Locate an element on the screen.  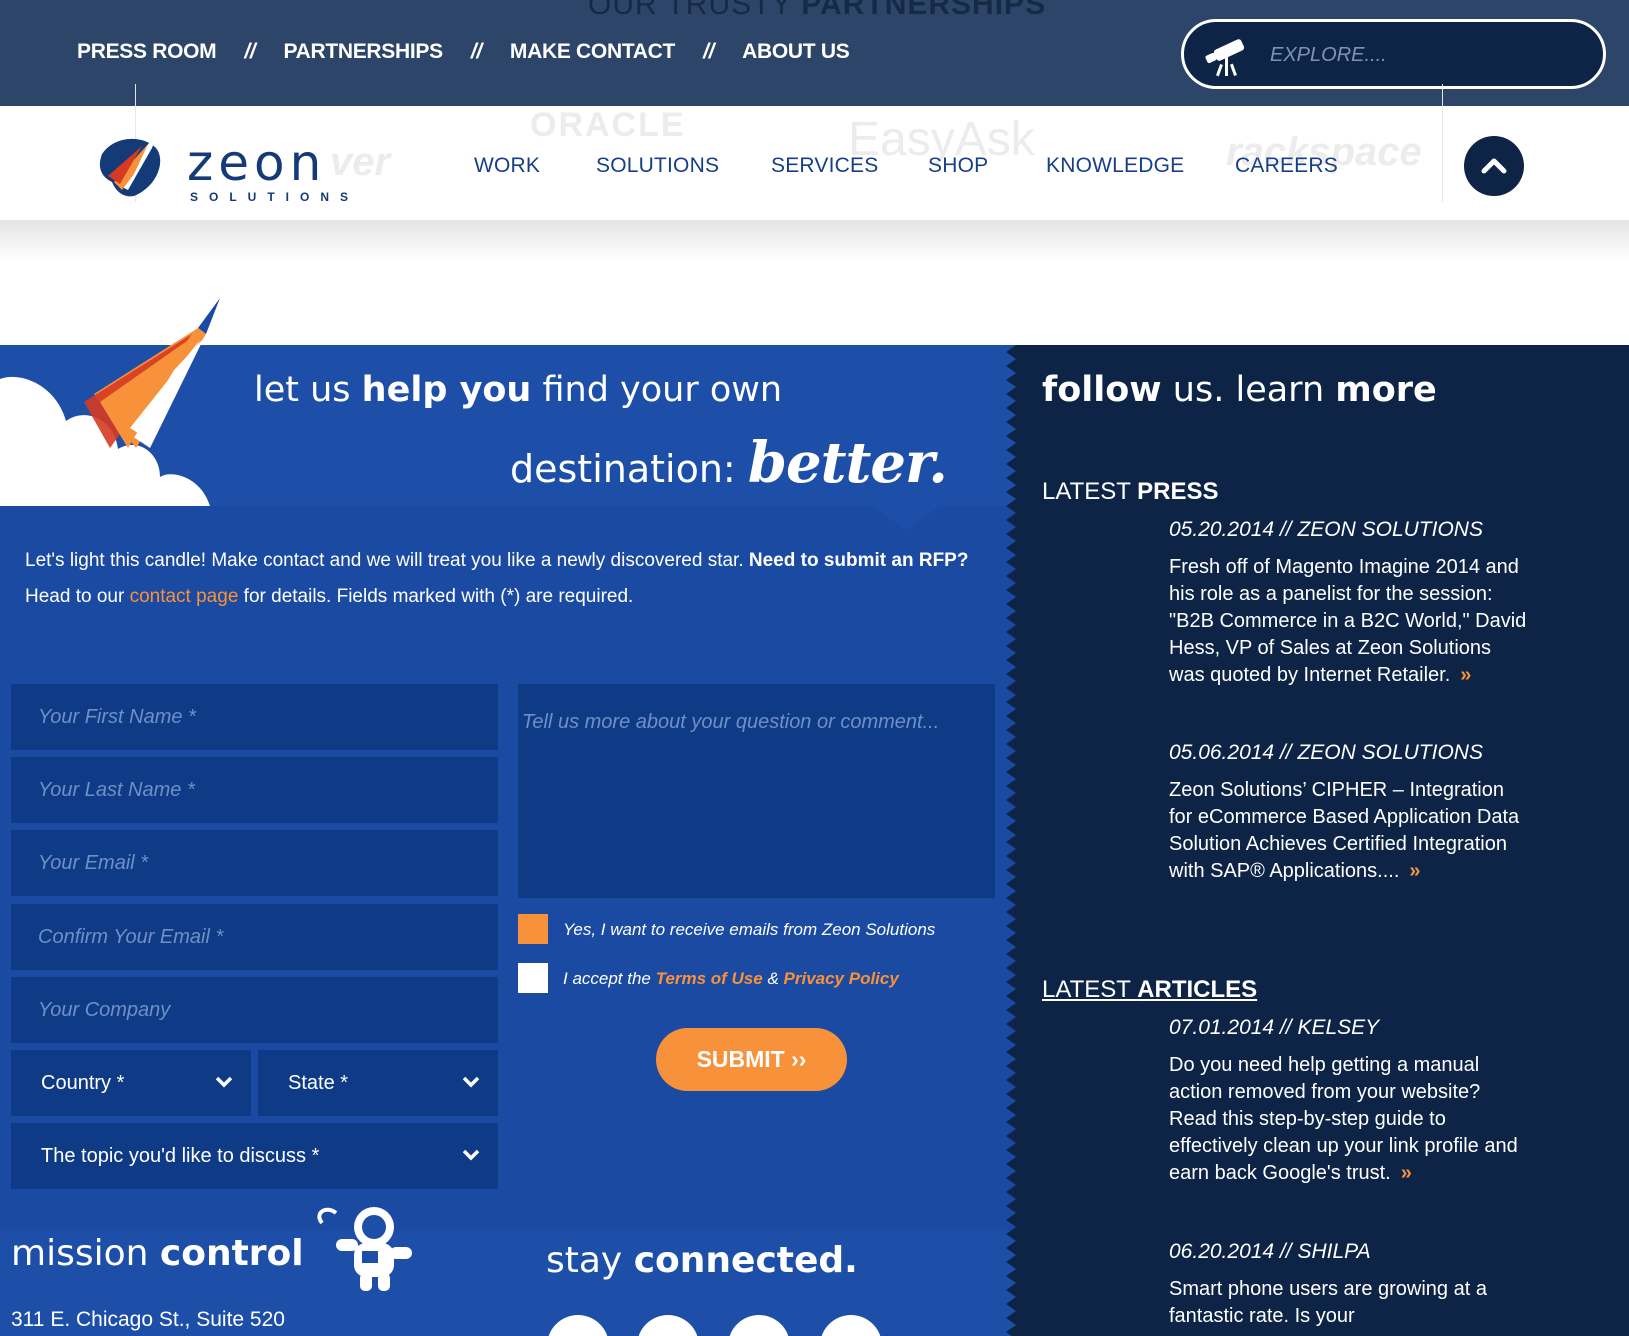
accept-terms-checkbox is located at coordinates (533, 978).